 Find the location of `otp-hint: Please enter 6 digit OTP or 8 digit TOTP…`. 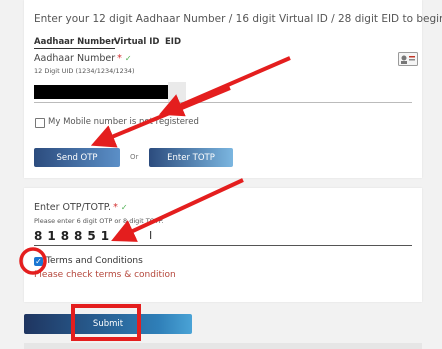

otp-hint: Please enter 6 digit OTP or 8 digit TOTP… is located at coordinates (99, 221).